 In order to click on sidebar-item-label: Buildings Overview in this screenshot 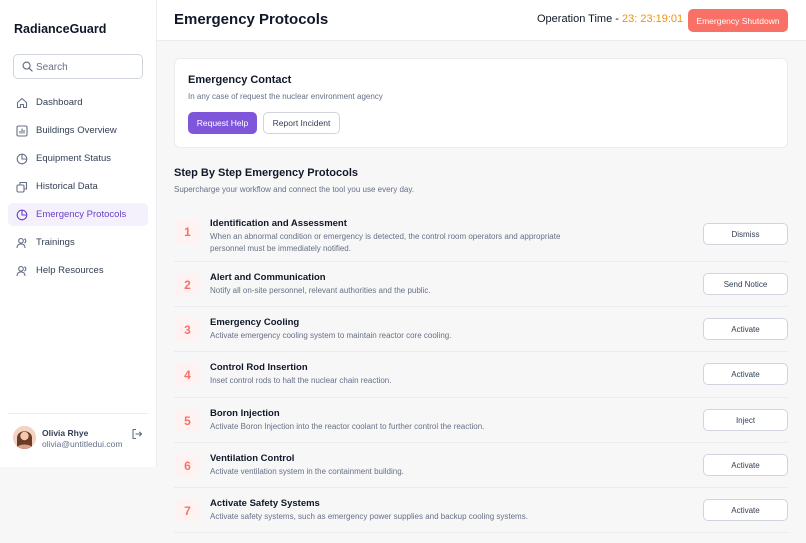, I will do `click(76, 130)`.